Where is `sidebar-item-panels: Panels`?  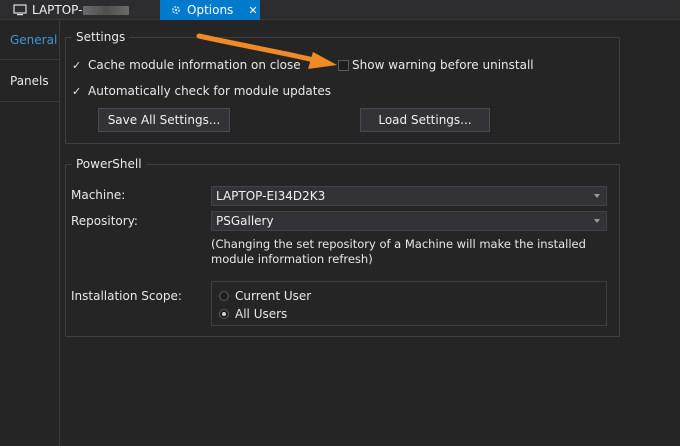
sidebar-item-panels: Panels is located at coordinates (29, 81).